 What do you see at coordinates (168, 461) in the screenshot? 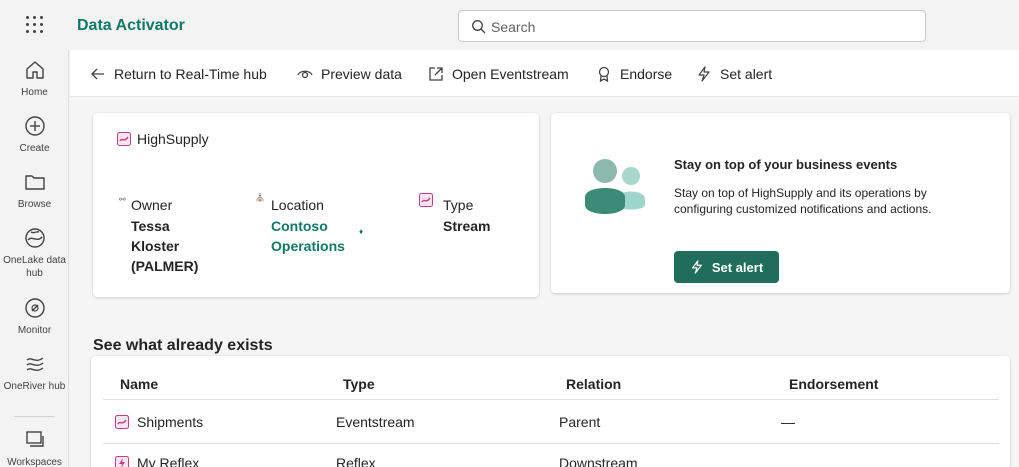
I see `row-name-text: My Reflex` at bounding box center [168, 461].